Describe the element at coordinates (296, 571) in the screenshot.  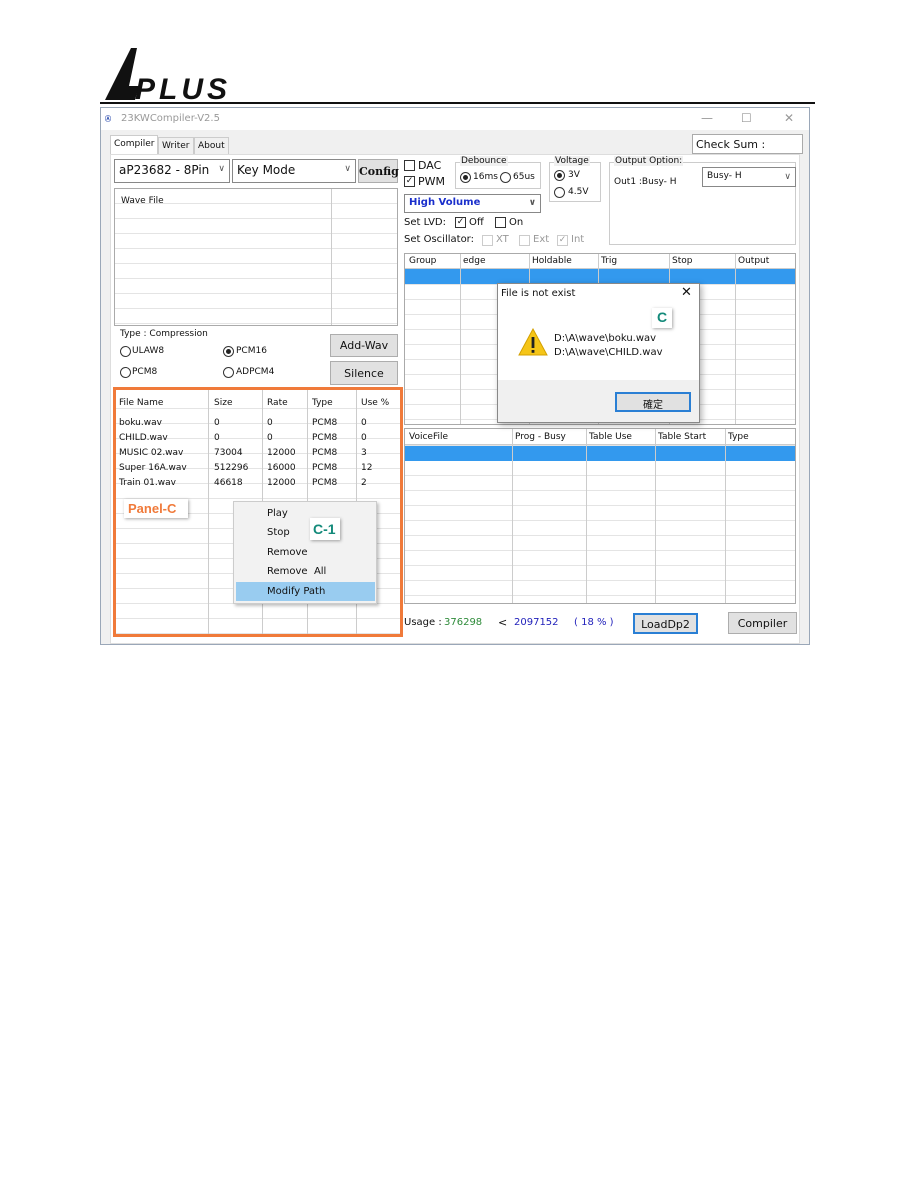
I see `menu-item-remove-all: Remove All` at that location.